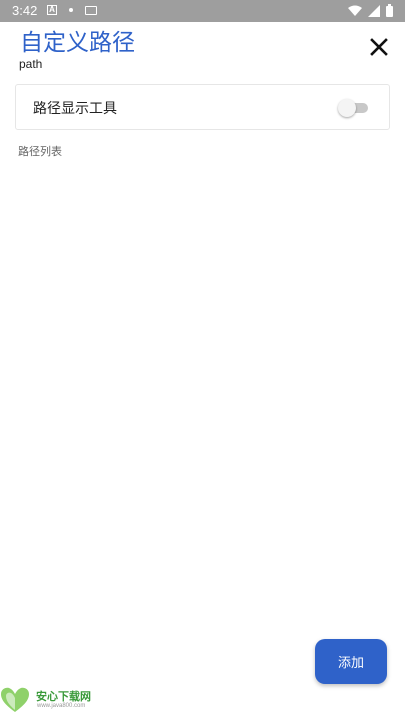 This screenshot has width=405, height=720. What do you see at coordinates (52, 10) in the screenshot?
I see `a-icon: A` at bounding box center [52, 10].